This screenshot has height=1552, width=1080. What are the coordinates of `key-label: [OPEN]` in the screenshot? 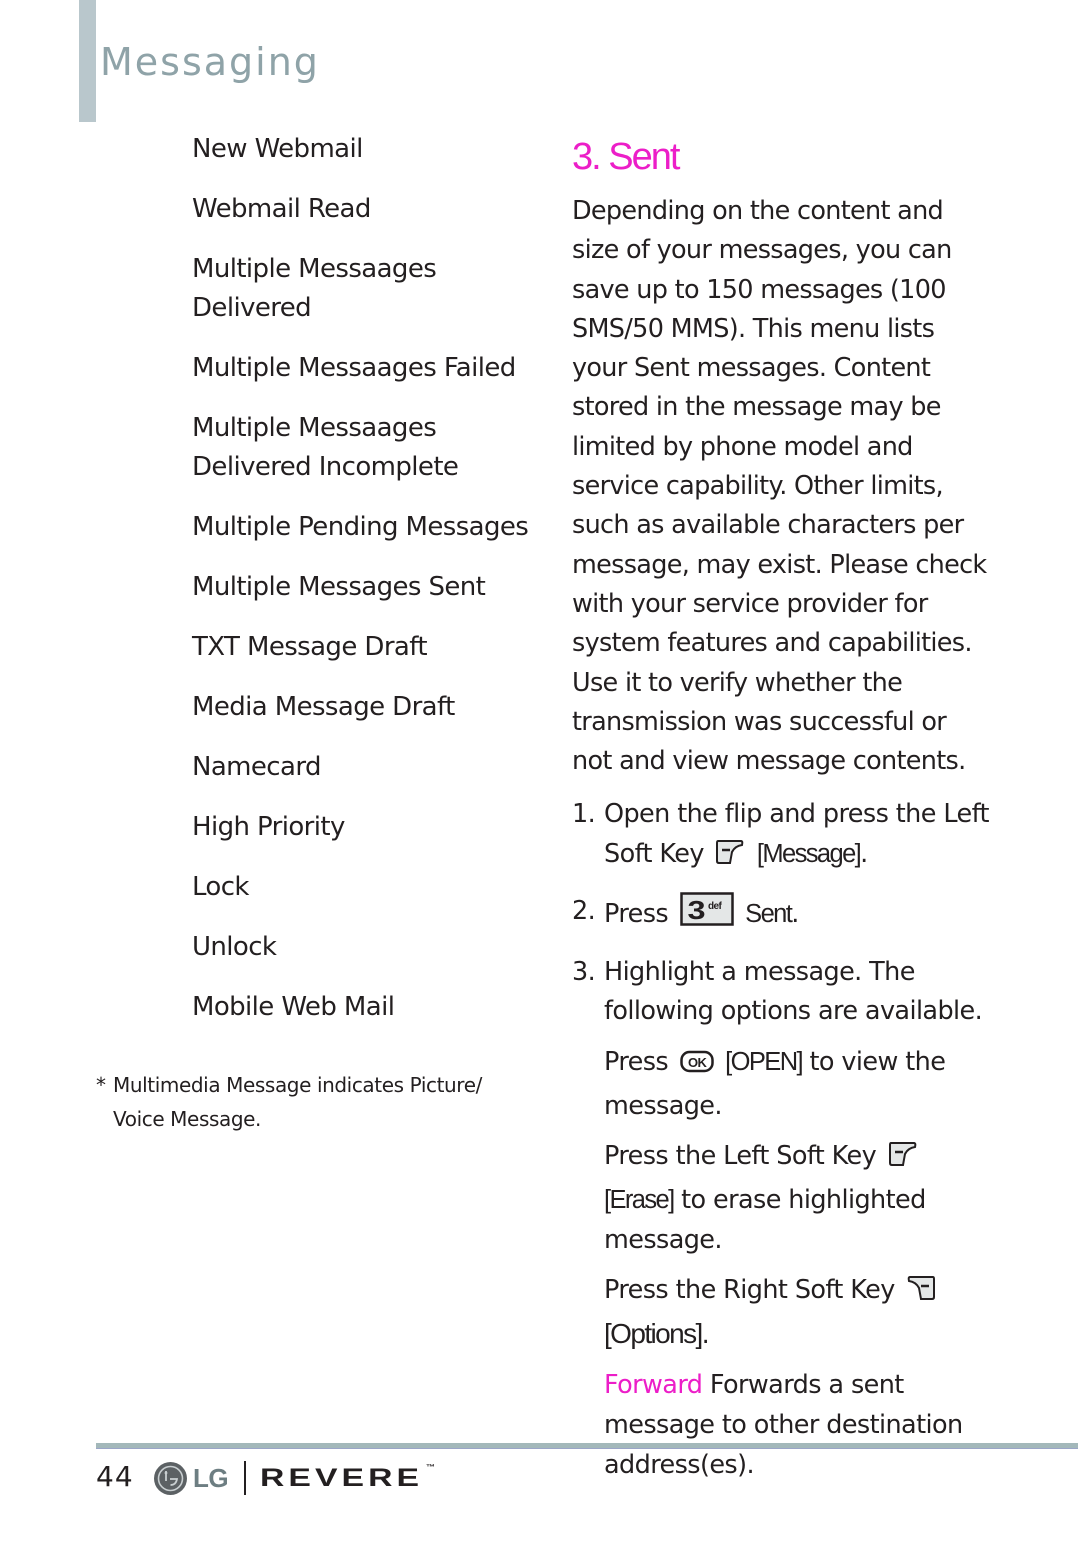 It's located at (764, 1061).